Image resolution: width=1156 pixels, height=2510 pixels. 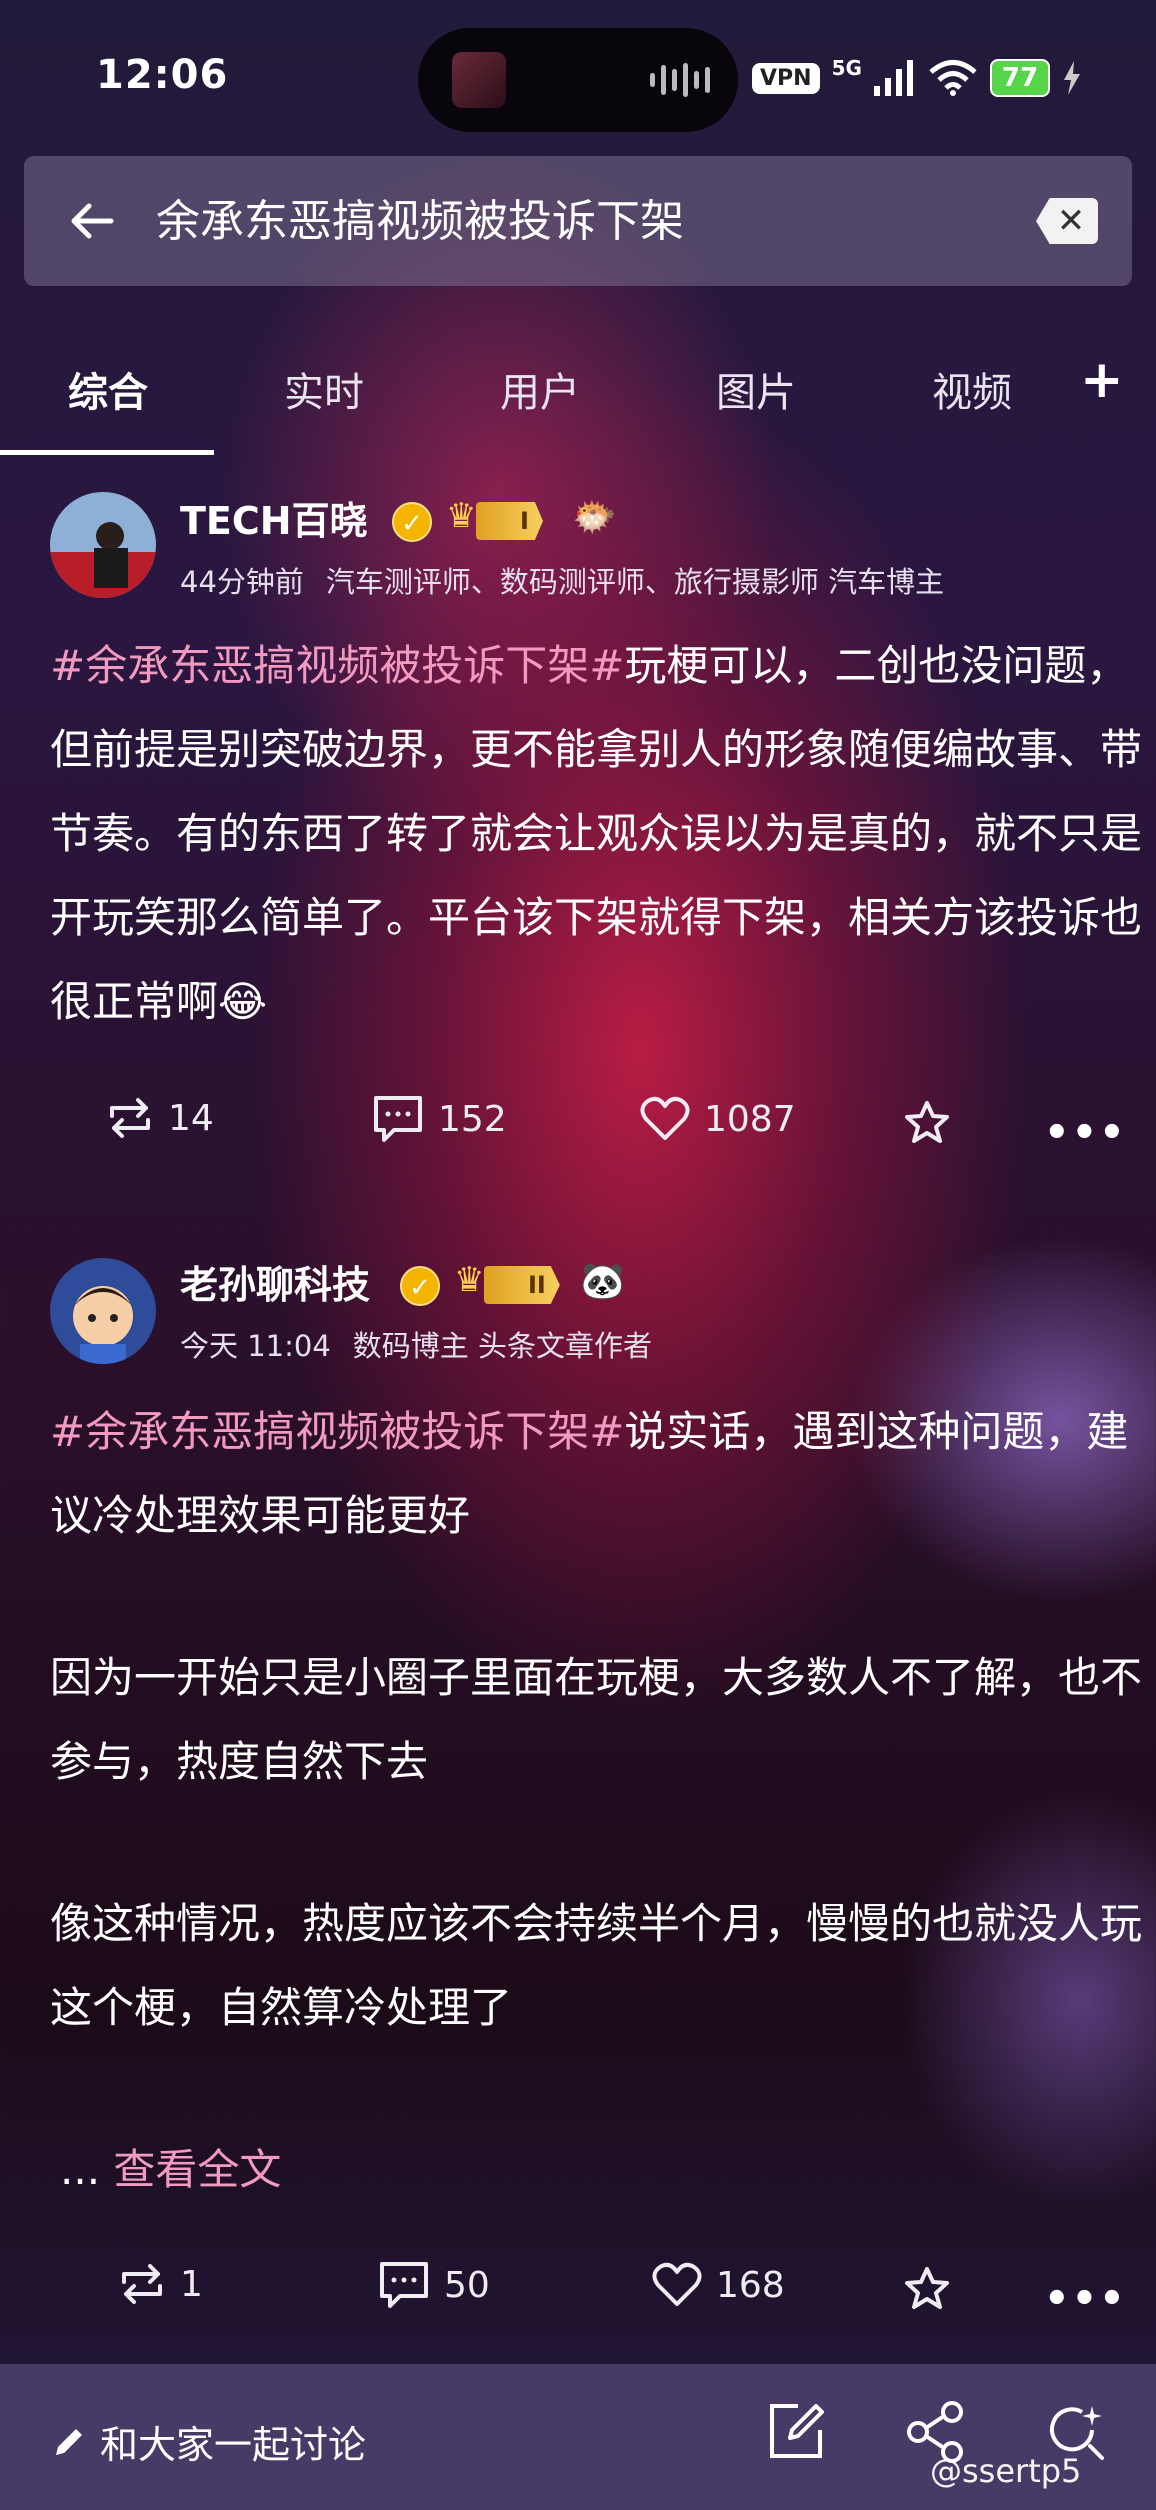 What do you see at coordinates (92, 221) in the screenshot?
I see `back-arrow-icon` at bounding box center [92, 221].